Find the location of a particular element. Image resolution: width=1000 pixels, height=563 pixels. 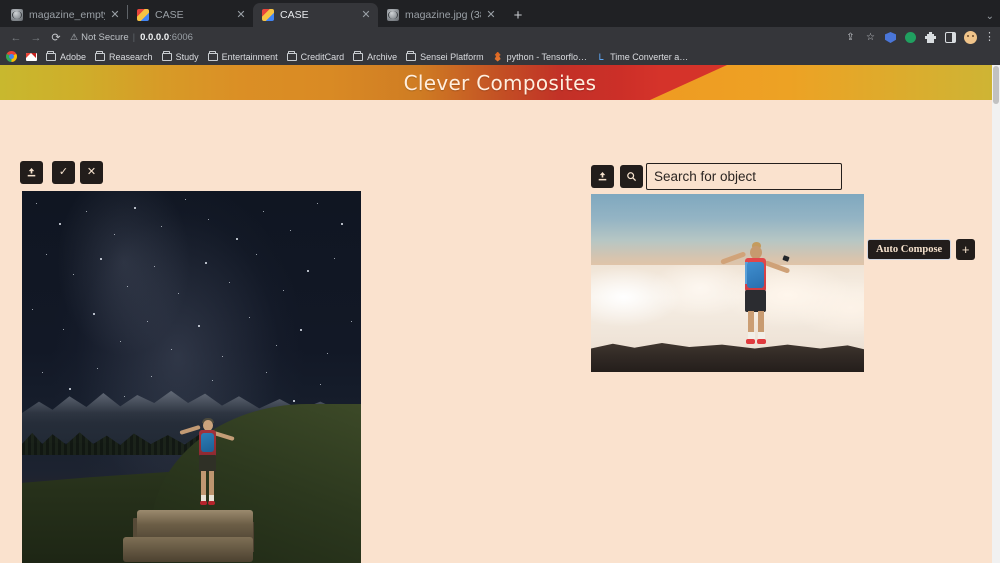

accept-button: ✓ is located at coordinates (63, 172).